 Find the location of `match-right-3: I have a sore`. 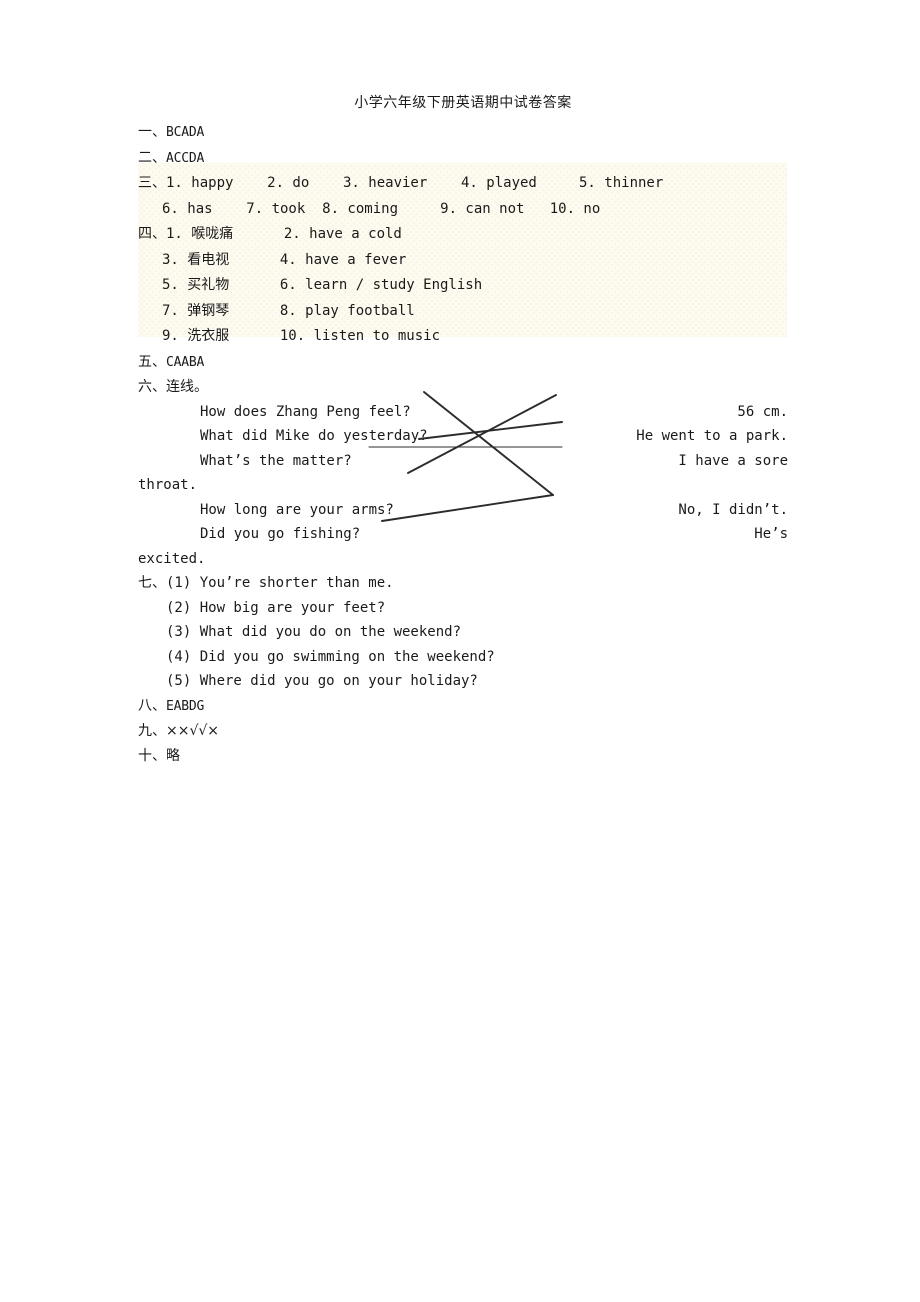

match-right-3: I have a sore is located at coordinates (733, 461).